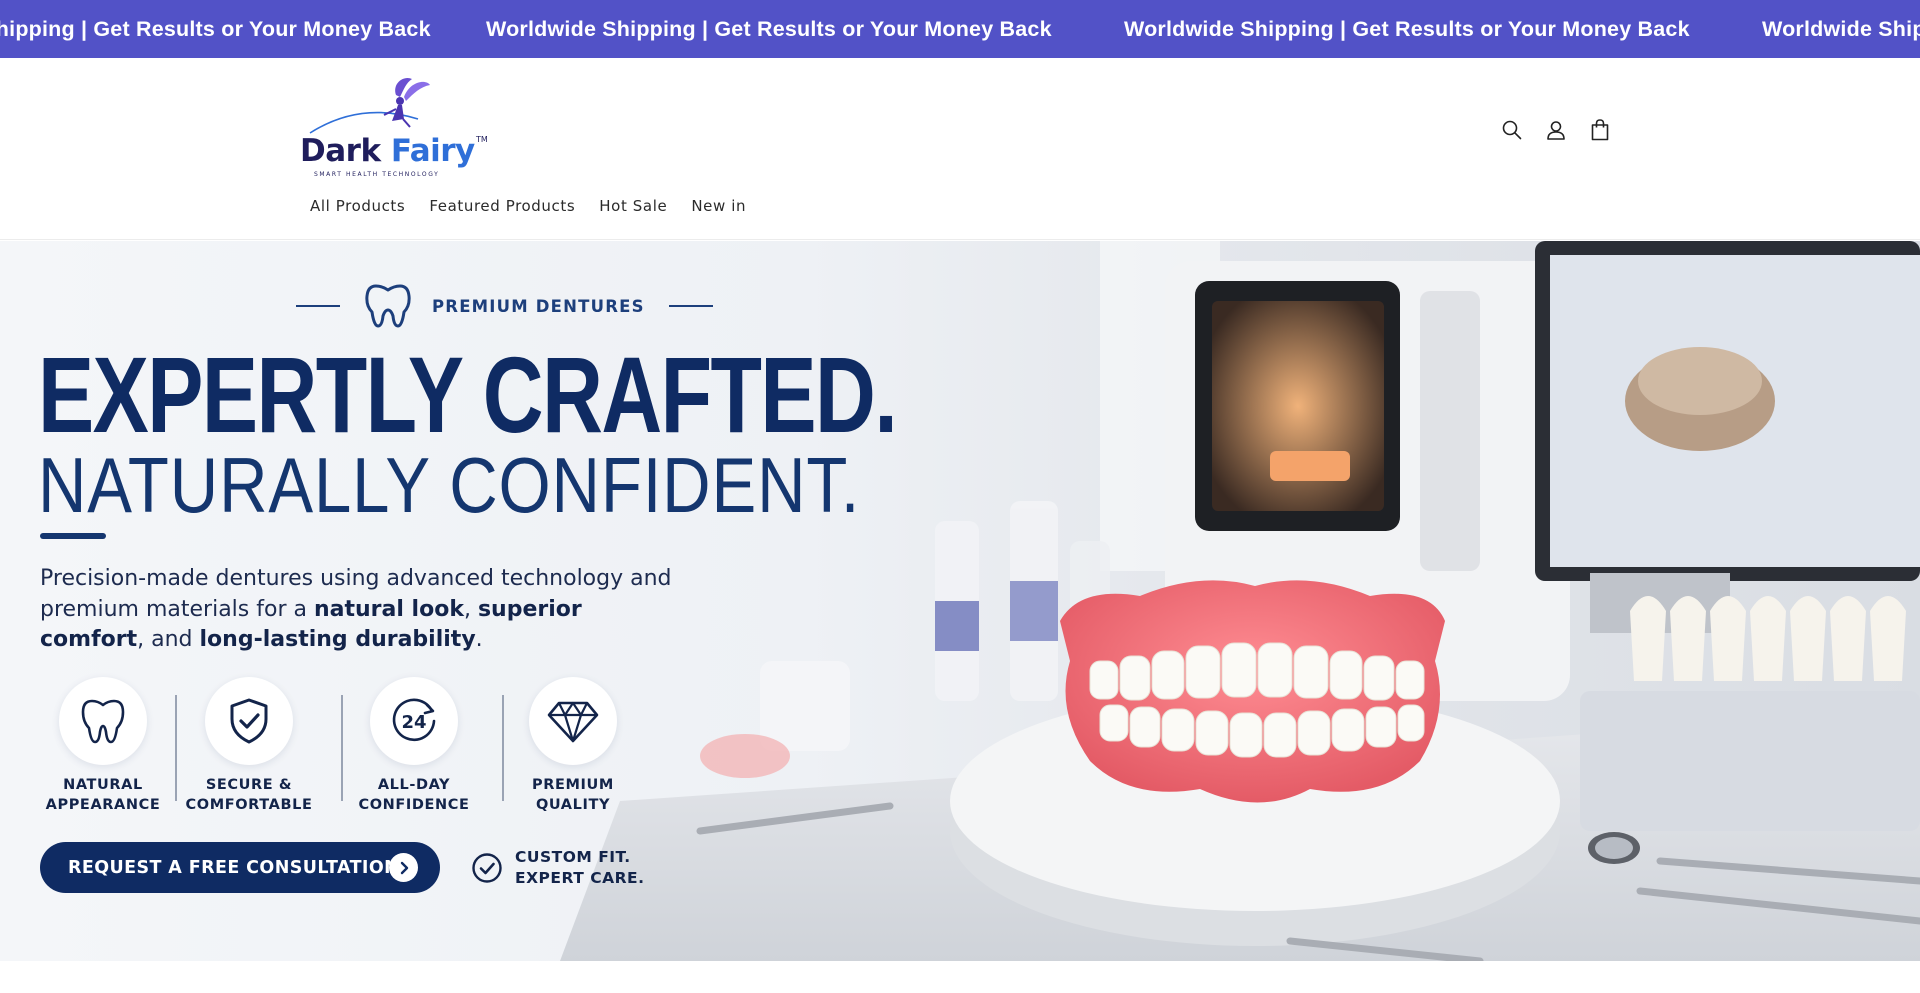 This screenshot has height=993, width=1920. What do you see at coordinates (579, 868) in the screenshot?
I see `custom-fit-label: CUSTOM FIT. EXPERT CARE.` at bounding box center [579, 868].